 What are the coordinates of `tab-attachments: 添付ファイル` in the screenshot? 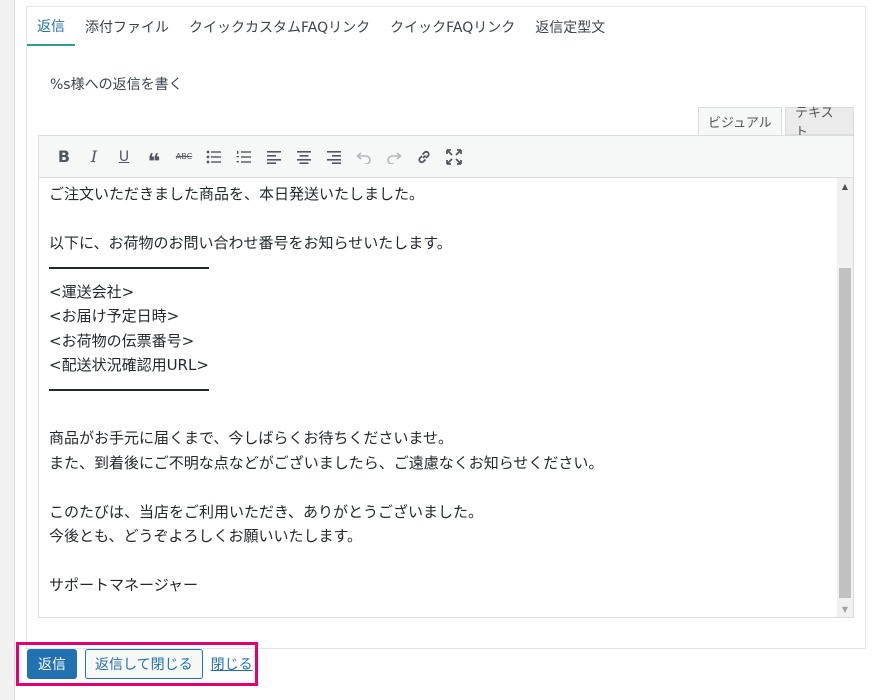 It's located at (127, 26).